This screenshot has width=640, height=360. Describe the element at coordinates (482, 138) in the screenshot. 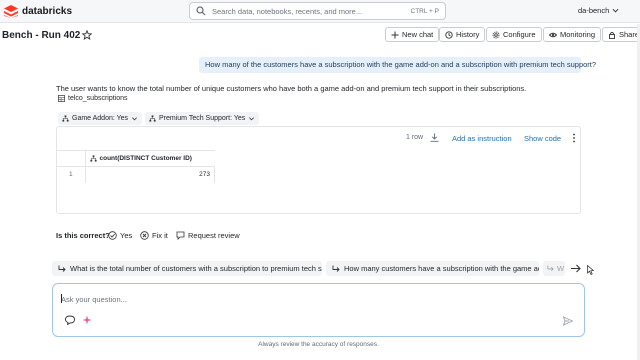

I see `add-as-instruction-link: Add as instruction` at that location.